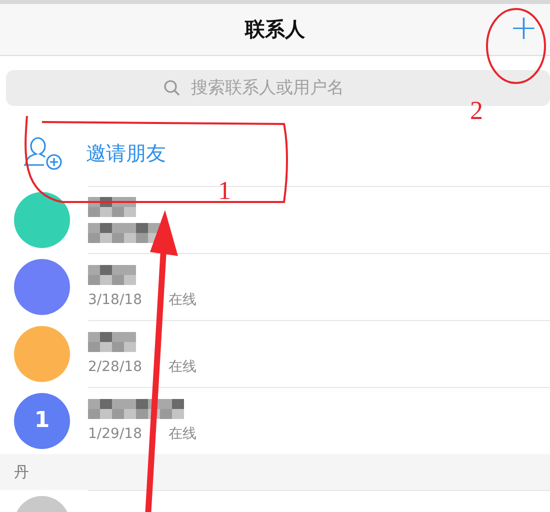 The image size is (550, 512). I want to click on status-text: 1/29/18 在线, so click(143, 434).